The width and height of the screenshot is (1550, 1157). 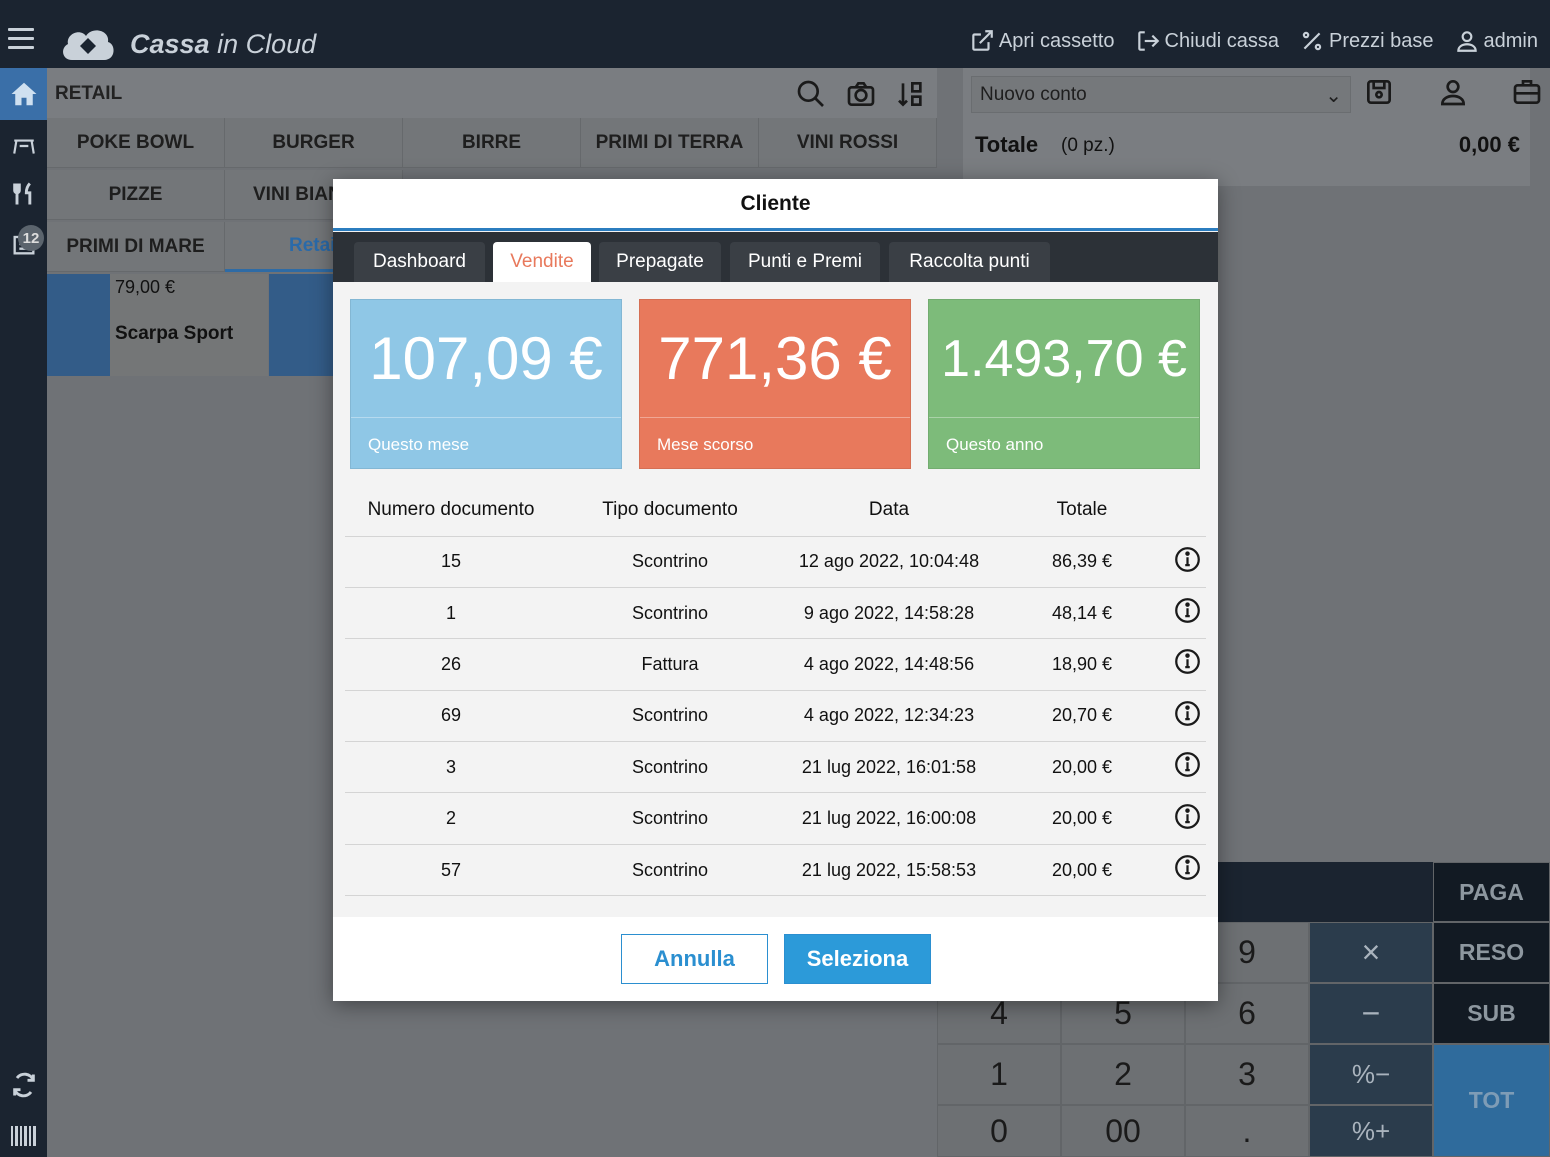 What do you see at coordinates (775, 767) in the screenshot?
I see `table-row: 3 Scontrino 21 lug 2022, 16:01:58 20,00 €` at bounding box center [775, 767].